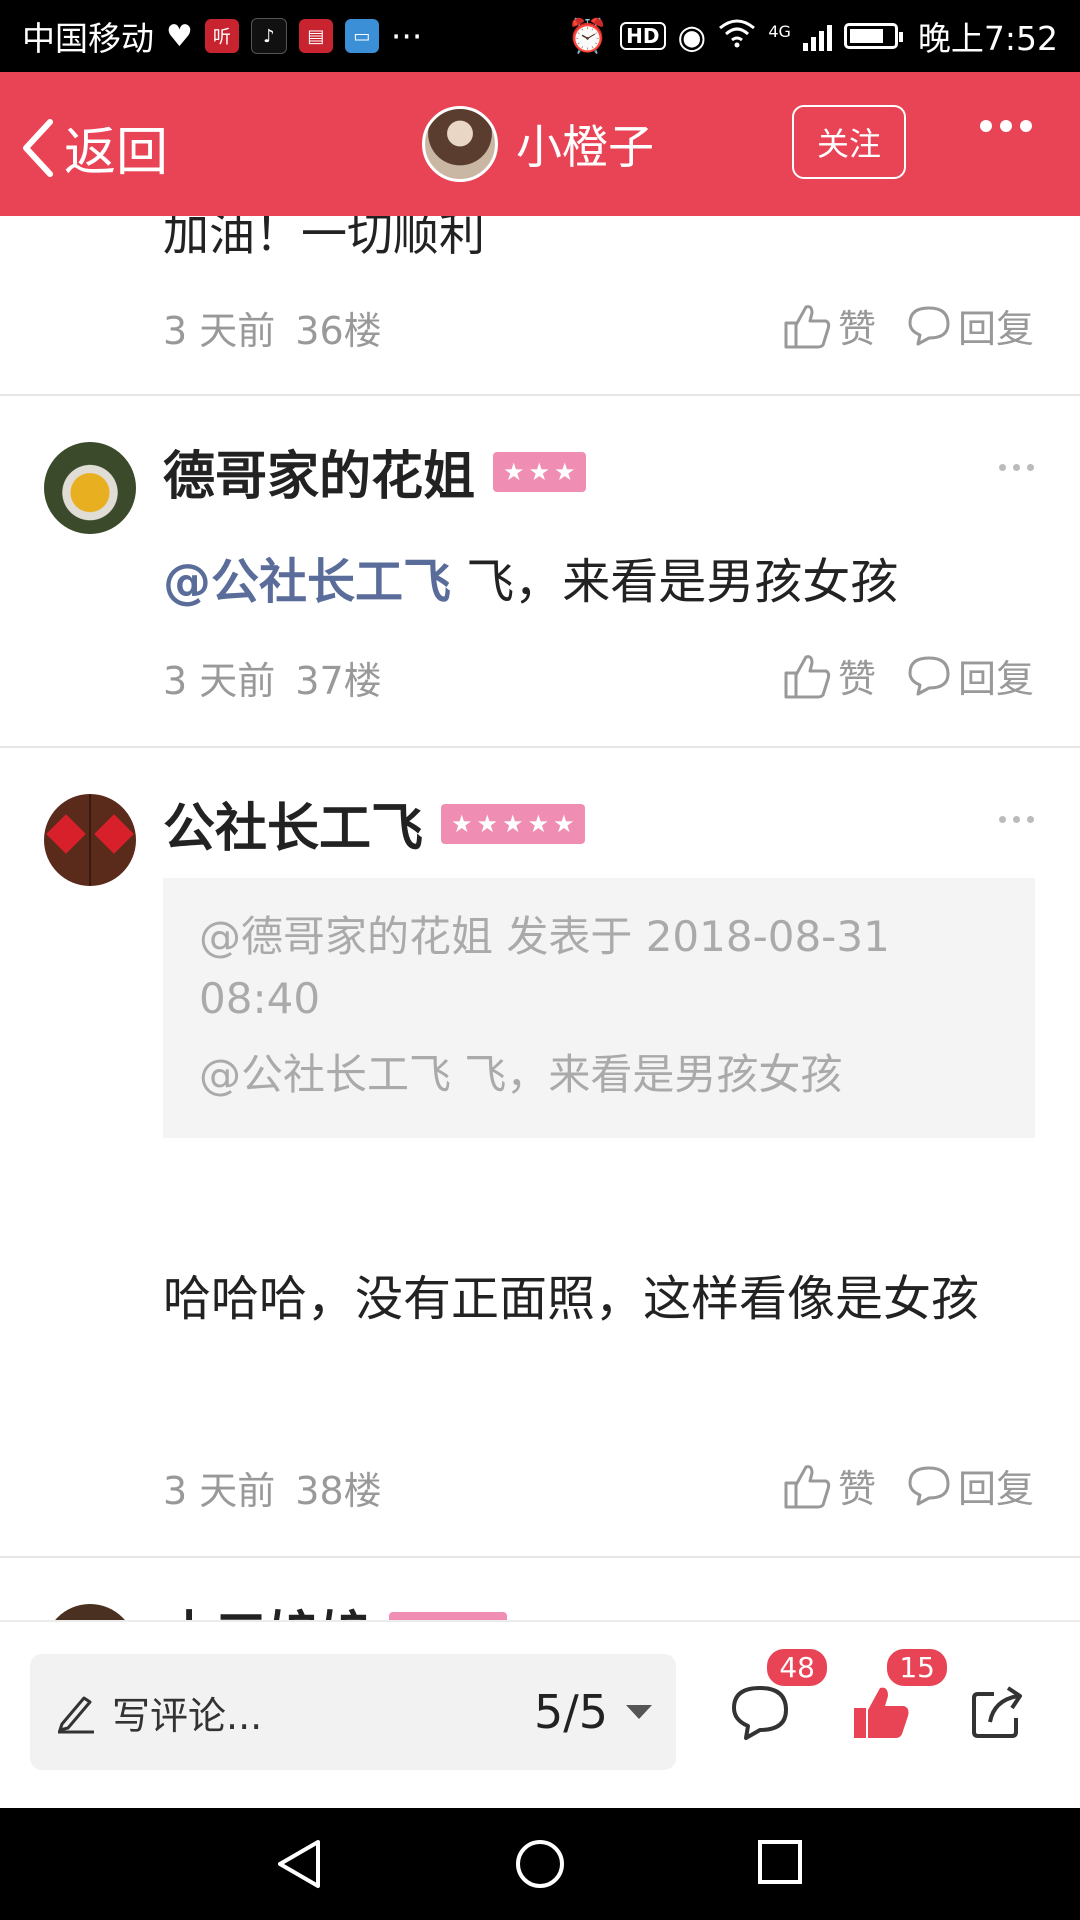  What do you see at coordinates (338, 681) in the screenshot?
I see `comment-floor: 37楼` at bounding box center [338, 681].